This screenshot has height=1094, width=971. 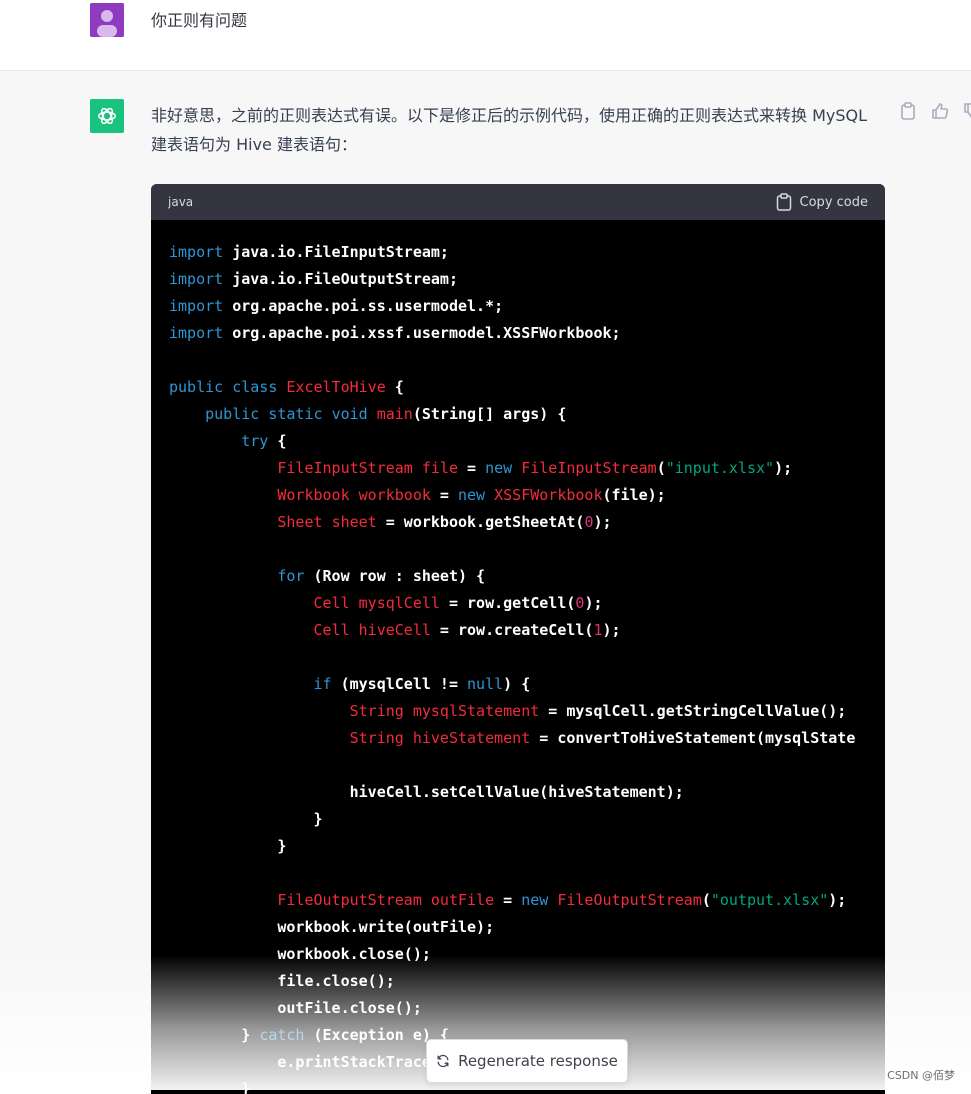 What do you see at coordinates (282, 1035) in the screenshot?
I see `code-token: catch` at bounding box center [282, 1035].